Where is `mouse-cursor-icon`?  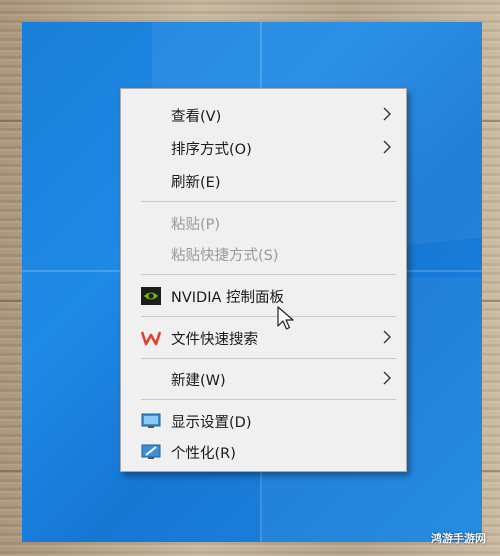 mouse-cursor-icon is located at coordinates (285, 318).